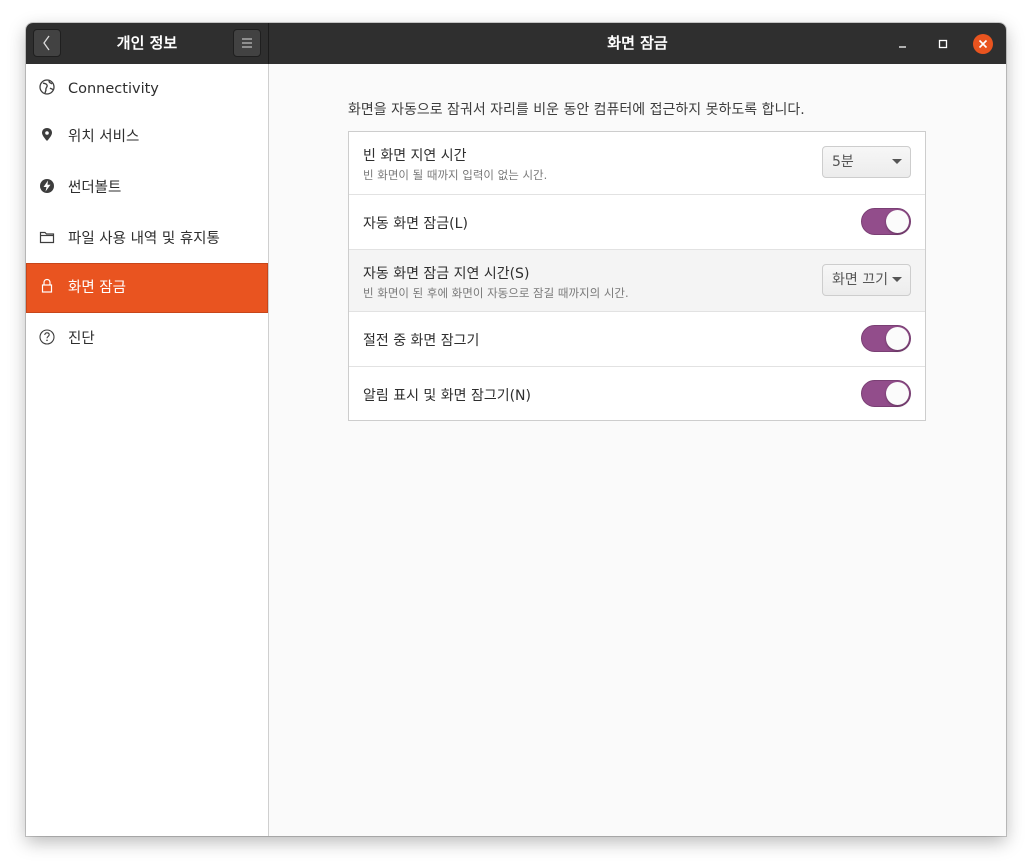 This screenshot has height=865, width=1032. I want to click on sidebar-item-file-history: 파일 사용 내역 및 휴지통, so click(147, 239).